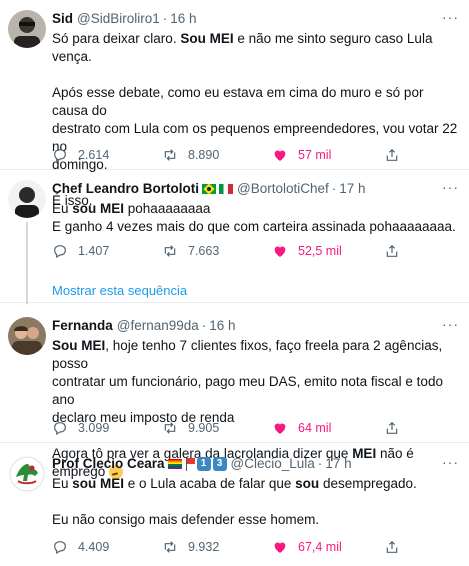 Image resolution: width=469 pixels, height=566 pixels. Describe the element at coordinates (255, 19) in the screenshot. I see `tweet-header: Sid @SidBiroliro1 · 16 h` at that location.